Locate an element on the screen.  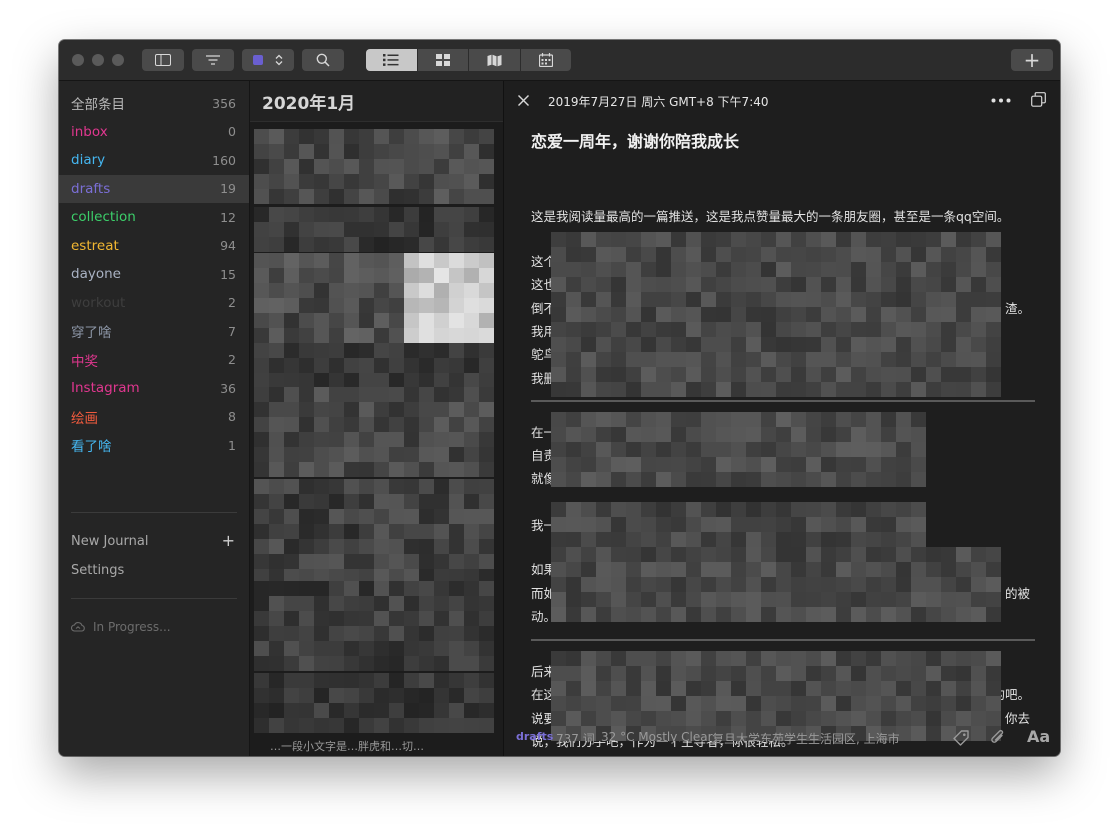
add-journal-icon: + is located at coordinates (228, 540).